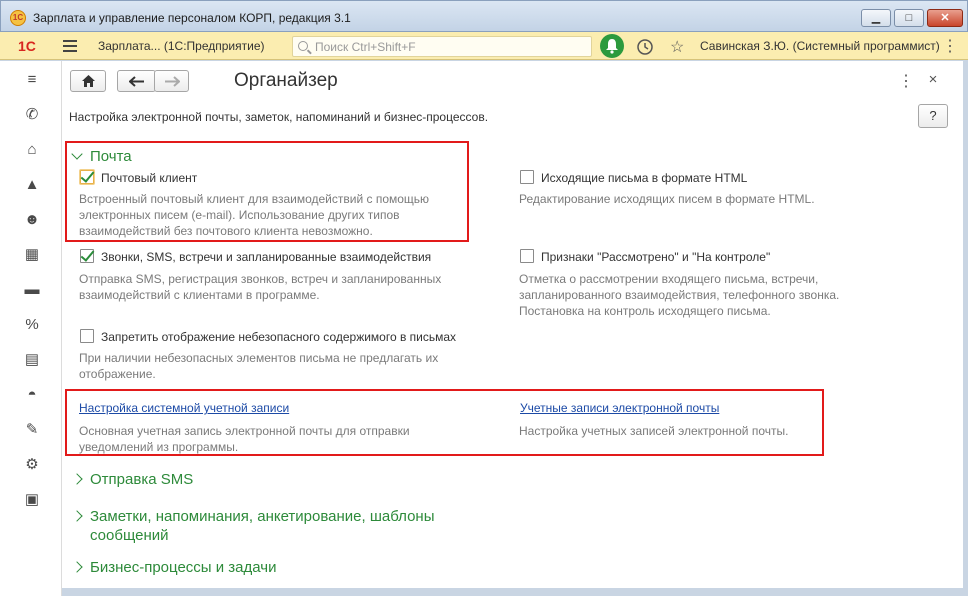  Describe the element at coordinates (876, 18) in the screenshot. I see `minimize-button: ▁` at that location.